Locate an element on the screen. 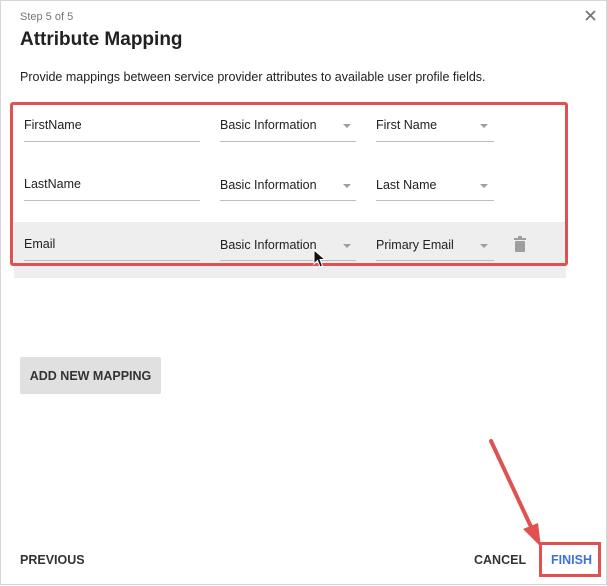  previous-button: PREVIOUS is located at coordinates (52, 560).